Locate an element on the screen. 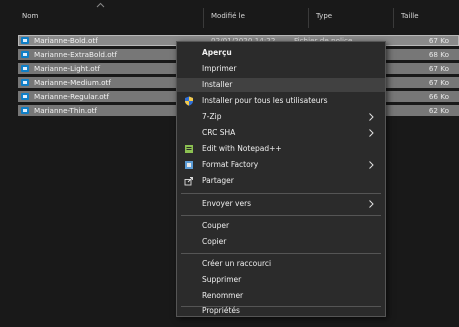  menu-item-properties: Propriétés is located at coordinates (281, 311).